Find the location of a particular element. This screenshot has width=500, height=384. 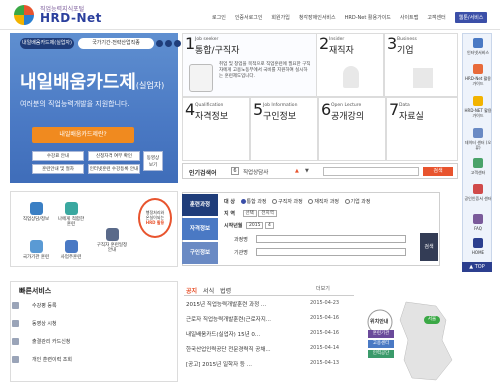

tile-lecture: 6 Open Lecture 공개강의 is located at coordinates (352, 129).